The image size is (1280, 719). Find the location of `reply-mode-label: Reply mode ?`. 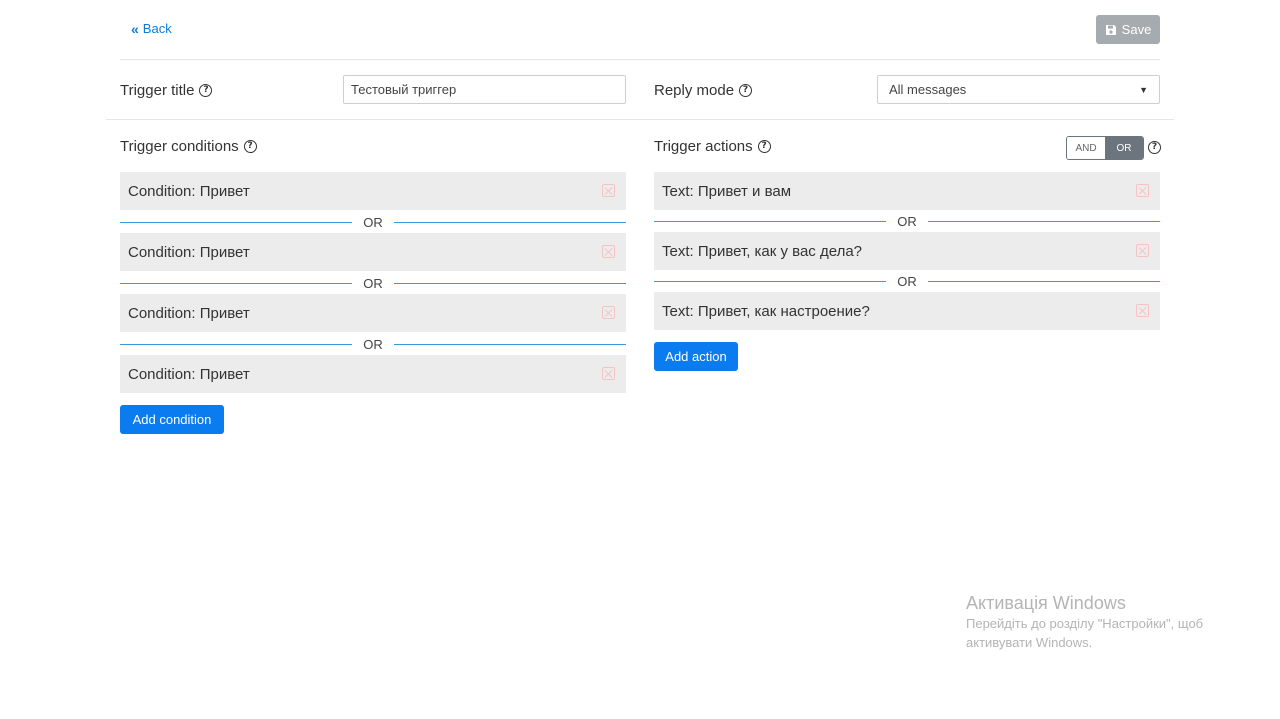

reply-mode-label: Reply mode ? is located at coordinates (703, 90).